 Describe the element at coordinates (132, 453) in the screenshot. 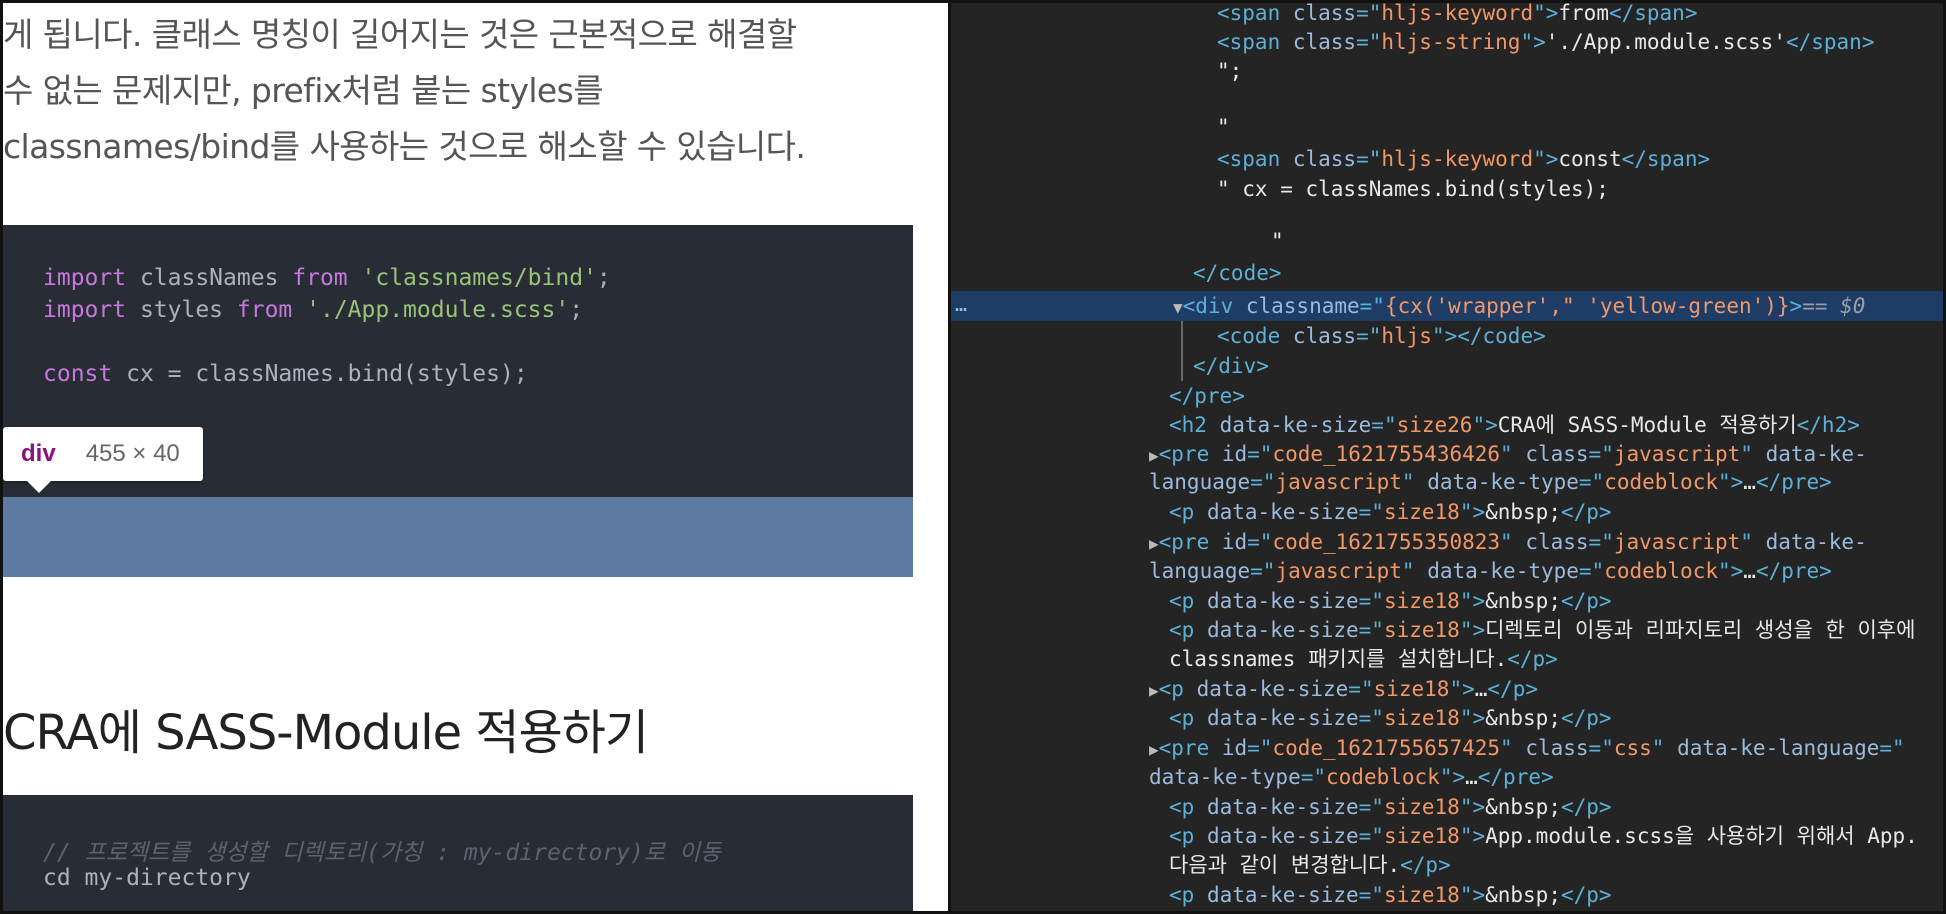

I see `tooltip-dimensions: 455 × 40` at that location.